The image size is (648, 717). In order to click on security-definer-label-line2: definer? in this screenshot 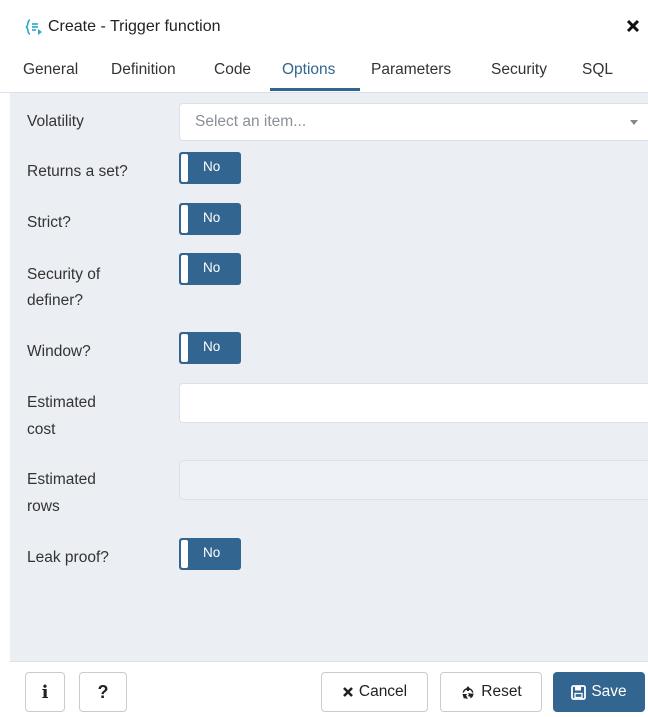, I will do `click(55, 300)`.